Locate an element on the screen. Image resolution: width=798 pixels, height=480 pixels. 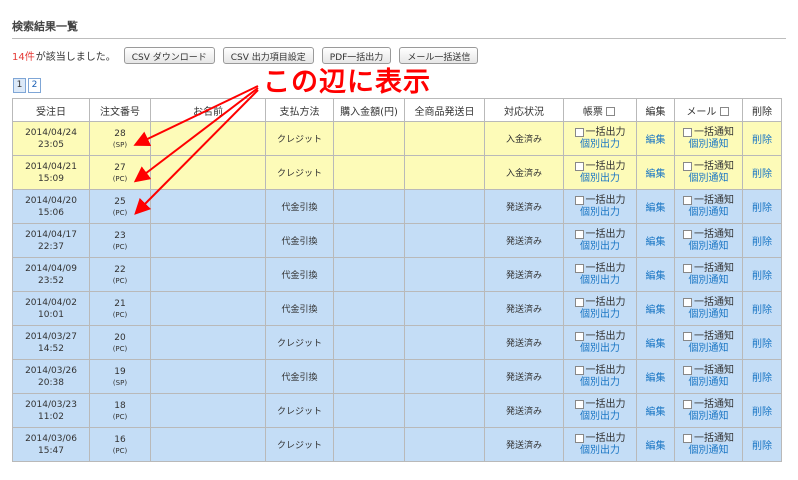
page-link-1: 1 is located at coordinates (19, 85).